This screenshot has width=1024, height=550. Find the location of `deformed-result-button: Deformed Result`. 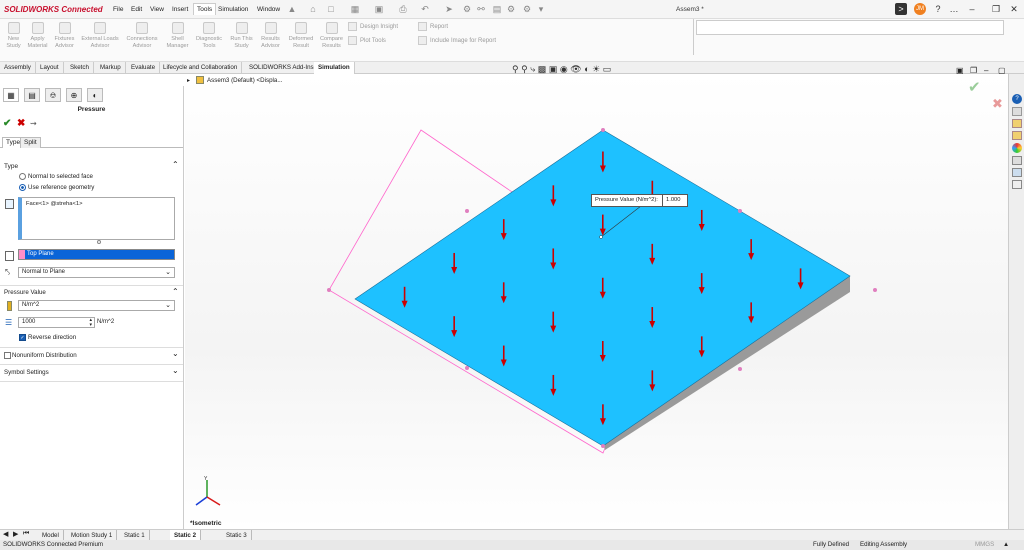

deformed-result-button: Deformed Result is located at coordinates (301, 35).